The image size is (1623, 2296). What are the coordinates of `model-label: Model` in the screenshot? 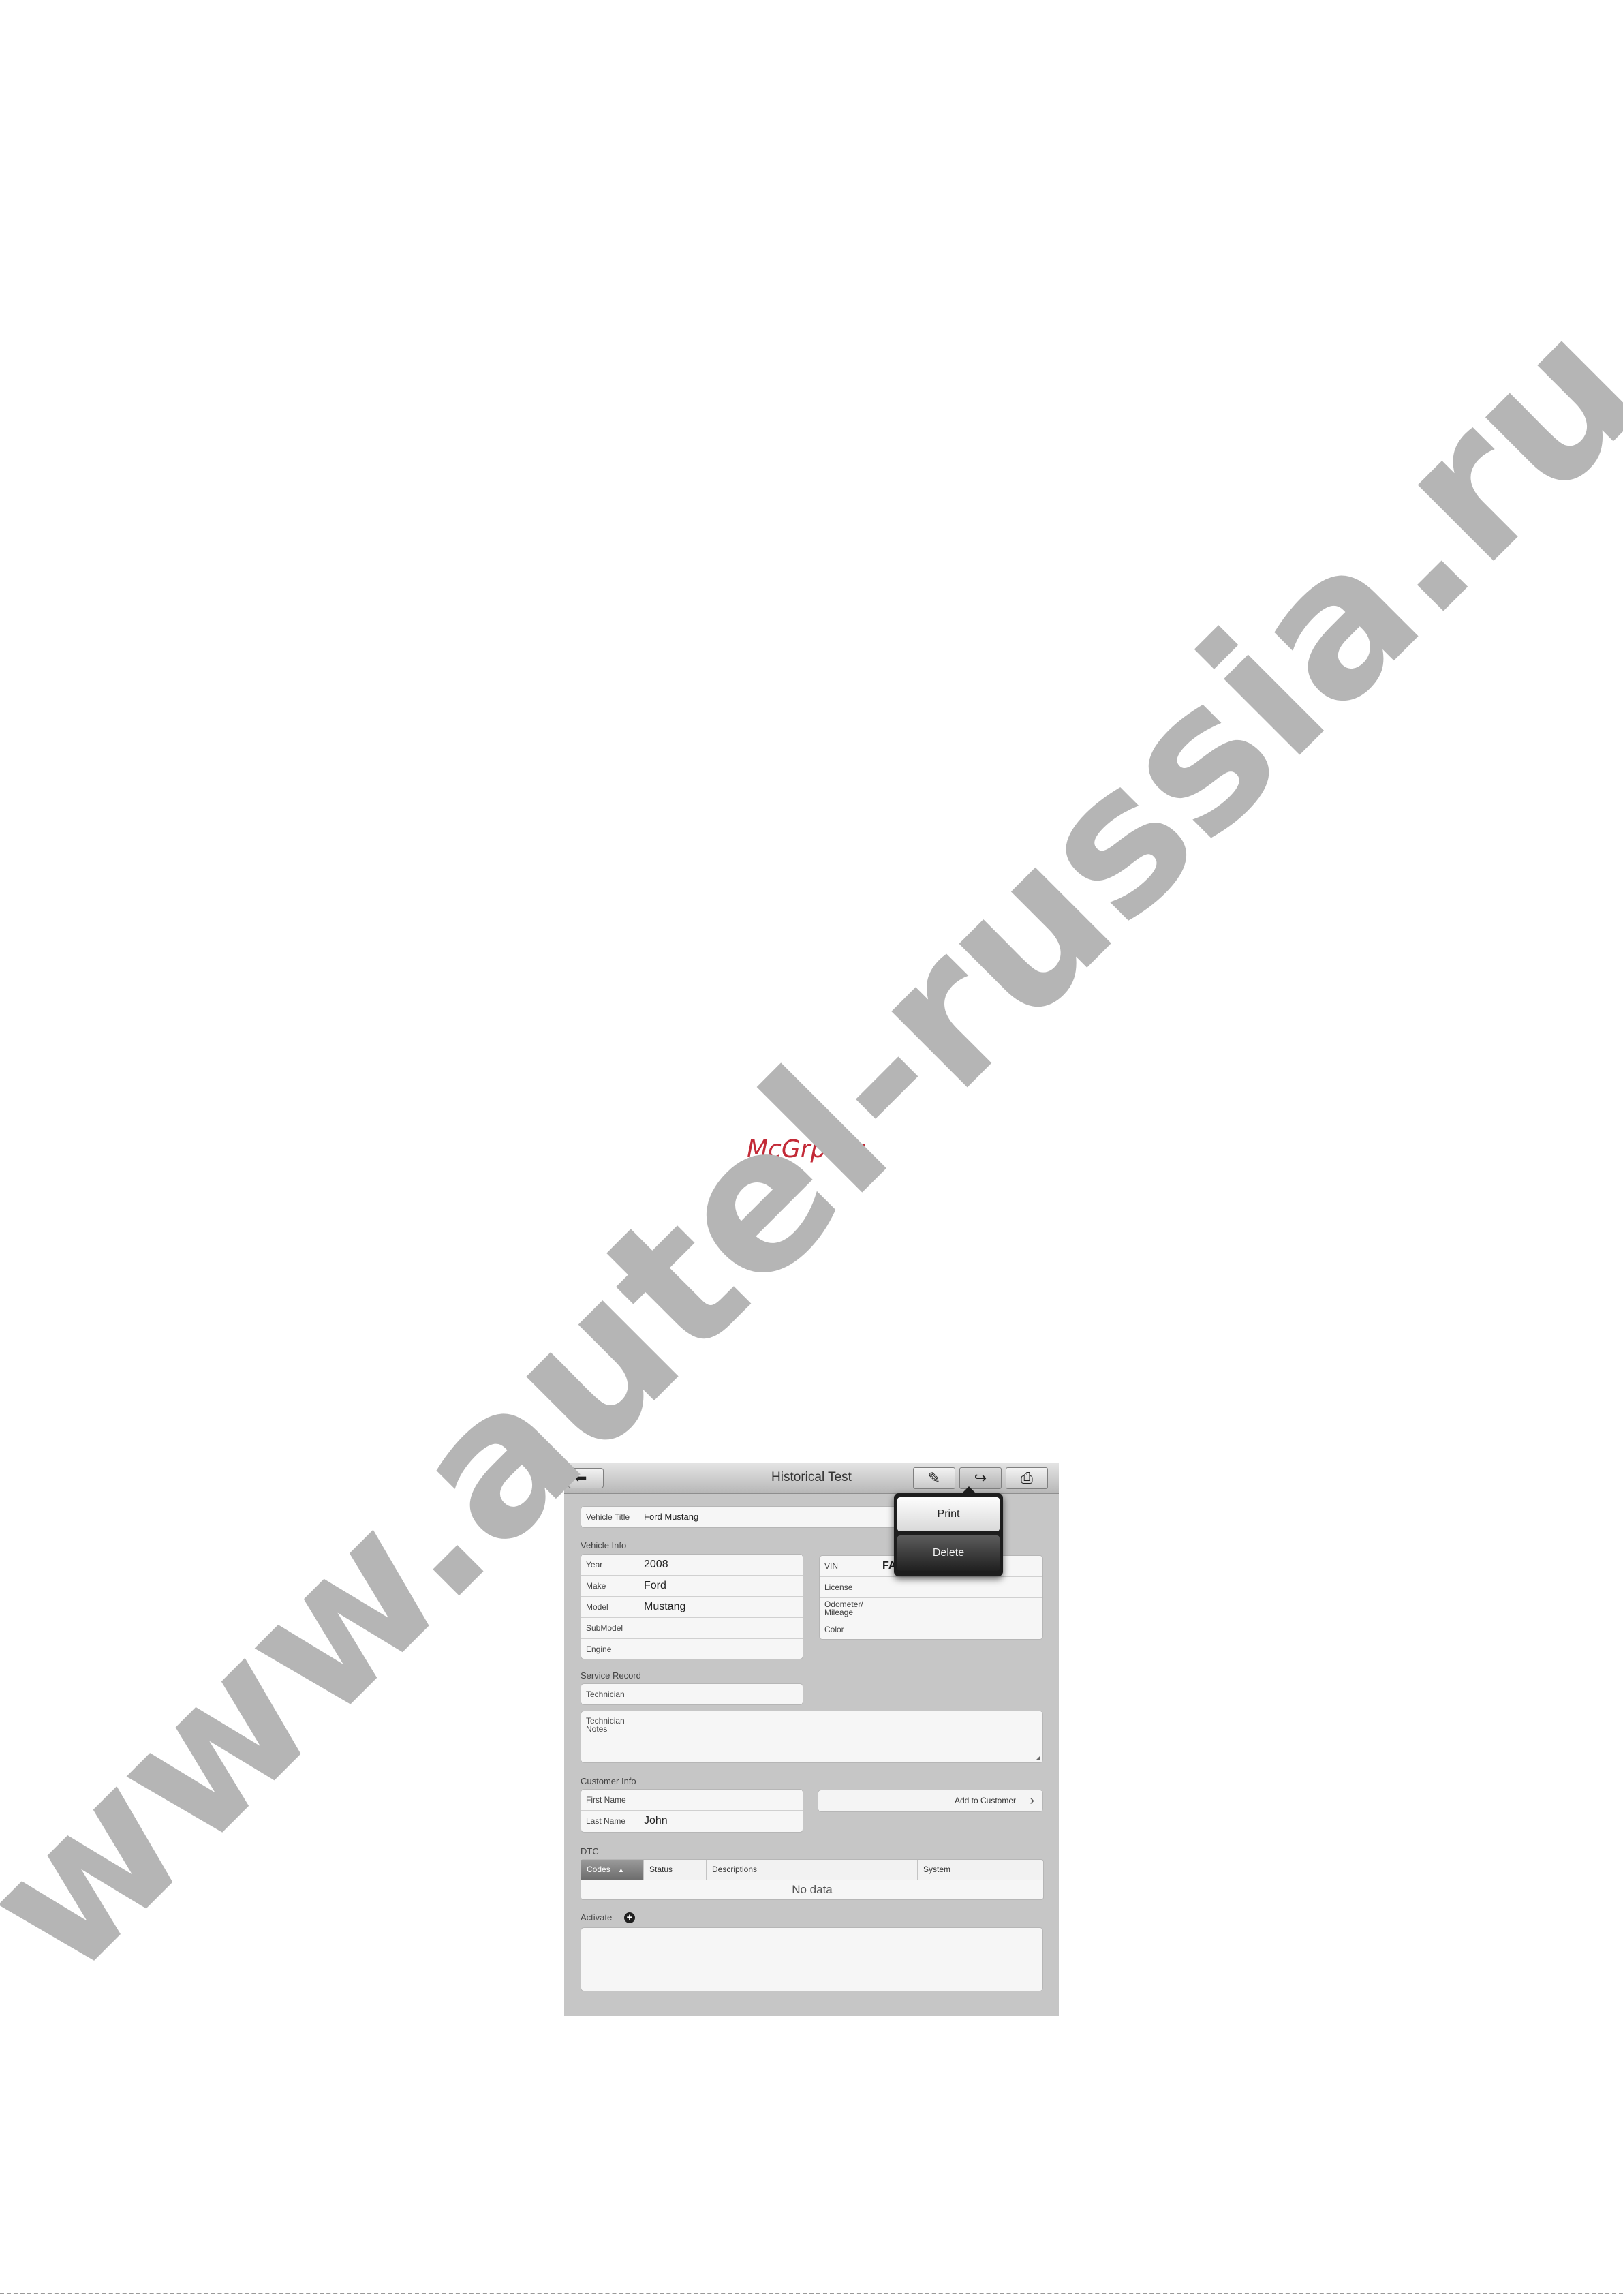 It's located at (597, 1607).